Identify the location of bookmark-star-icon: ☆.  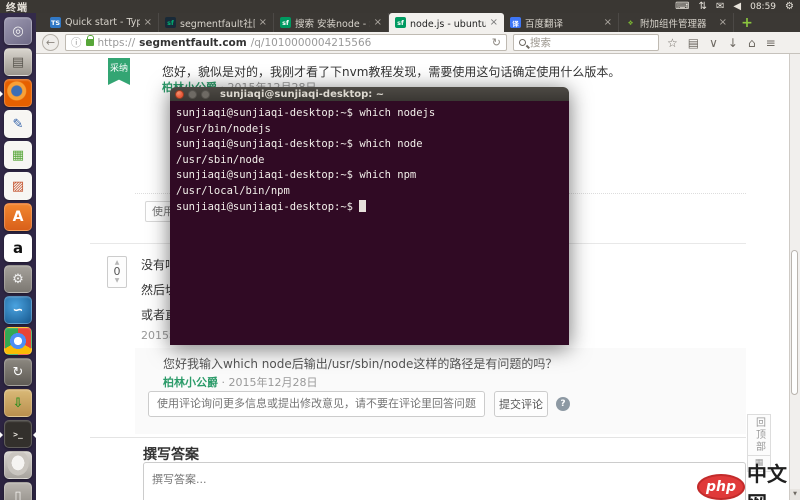
(672, 43).